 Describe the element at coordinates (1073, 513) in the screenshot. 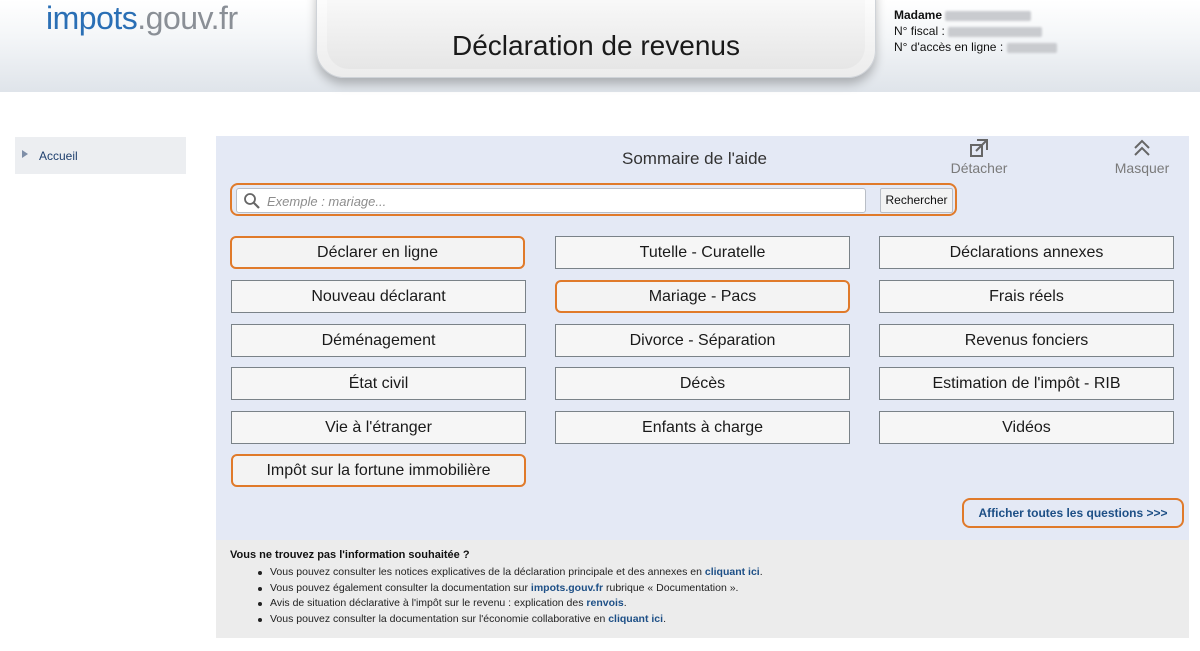

I see `show-all-questions-link: Afficher toutes les questions >>>` at that location.